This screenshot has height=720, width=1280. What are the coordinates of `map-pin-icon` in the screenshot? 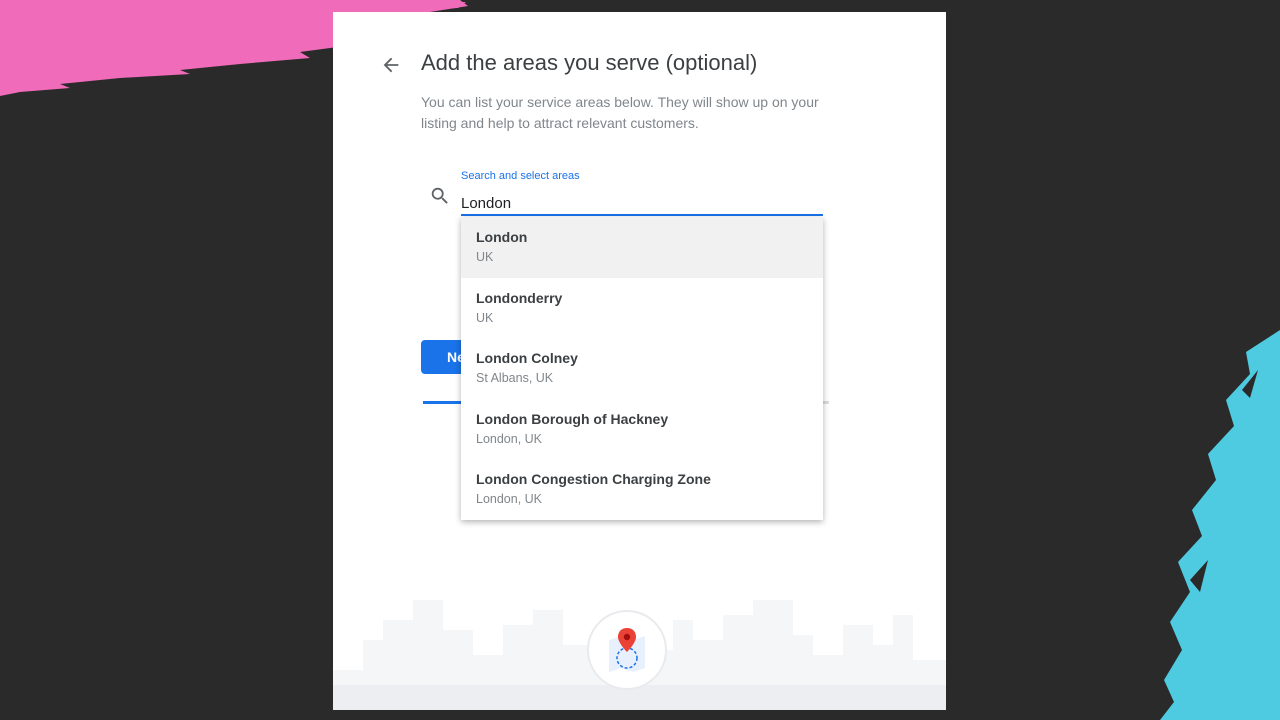 It's located at (627, 650).